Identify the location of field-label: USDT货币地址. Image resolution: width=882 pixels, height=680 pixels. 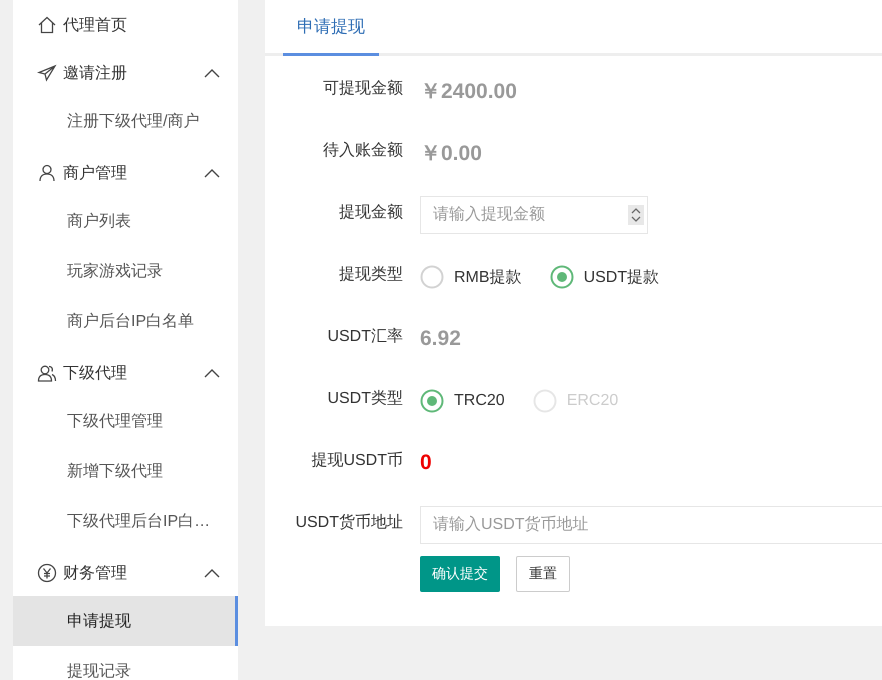
(348, 522).